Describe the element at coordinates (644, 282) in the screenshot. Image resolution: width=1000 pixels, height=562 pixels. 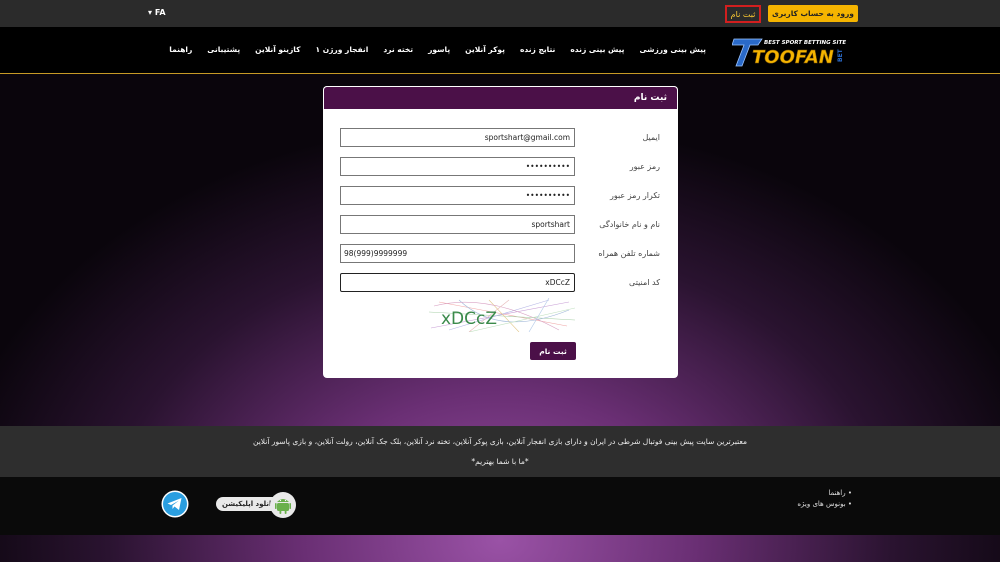
I see `captcha-label: کد امنیتی` at that location.